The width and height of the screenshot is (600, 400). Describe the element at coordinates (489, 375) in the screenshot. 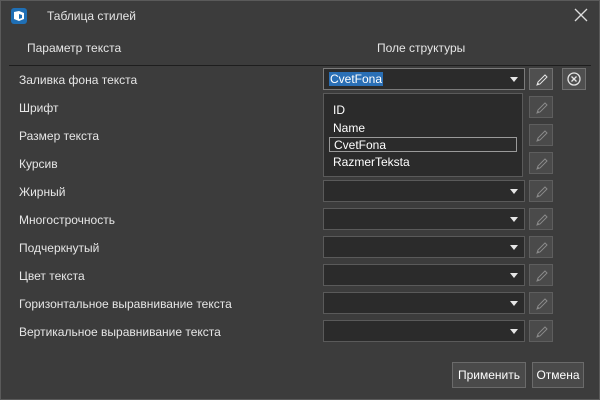

I see `apply-button: Применить` at that location.